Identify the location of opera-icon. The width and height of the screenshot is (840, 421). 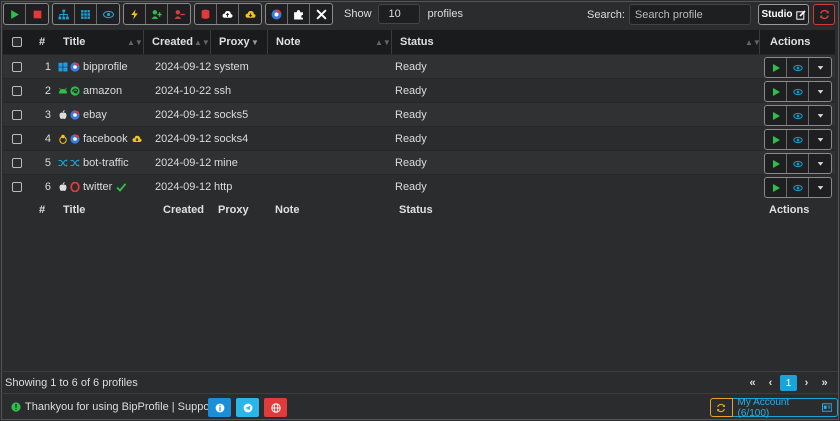
(75, 187).